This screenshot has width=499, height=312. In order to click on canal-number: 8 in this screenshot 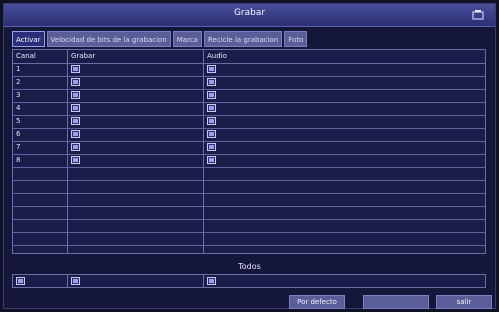, I will do `click(18, 160)`.